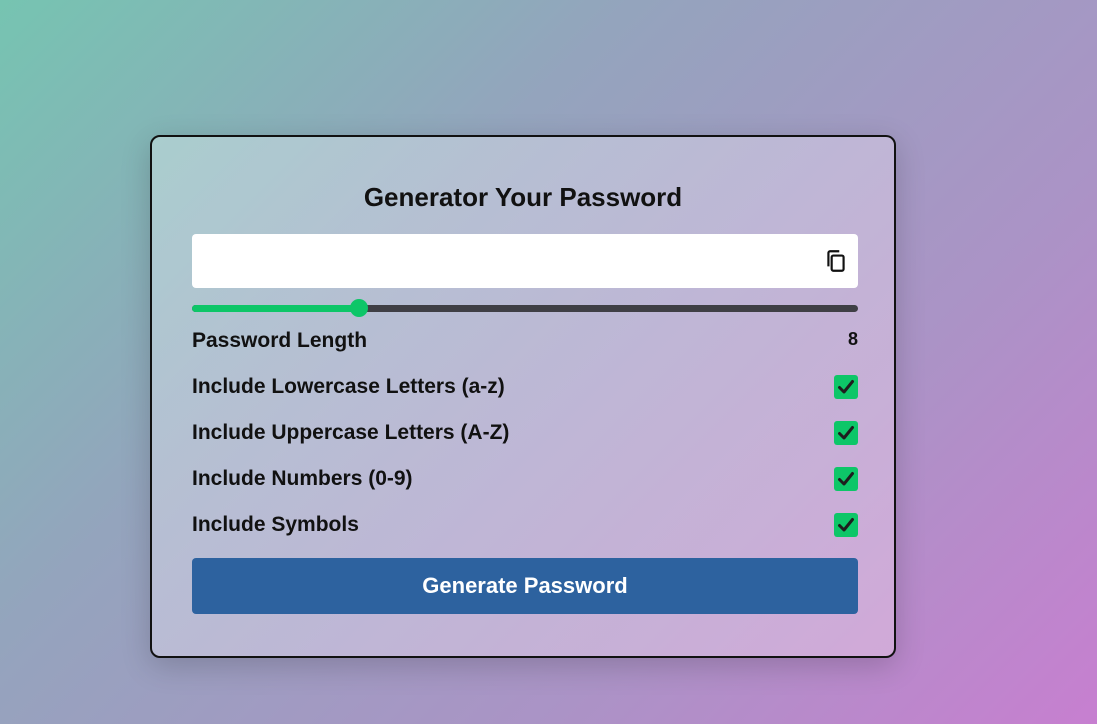  I want to click on lowercase-checkbox, so click(846, 387).